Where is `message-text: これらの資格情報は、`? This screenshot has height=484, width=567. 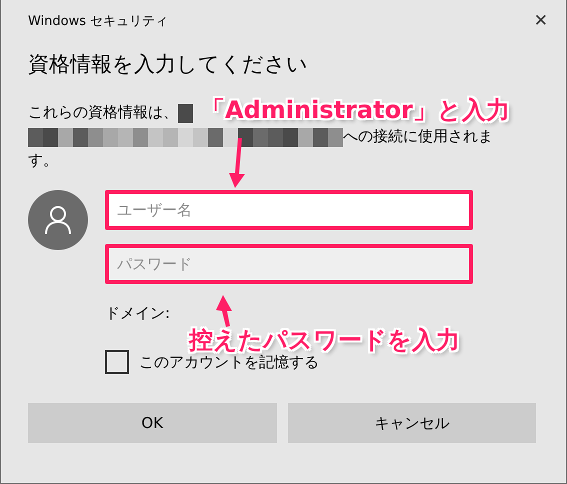
message-text: これらの資格情報は、 is located at coordinates (103, 112).